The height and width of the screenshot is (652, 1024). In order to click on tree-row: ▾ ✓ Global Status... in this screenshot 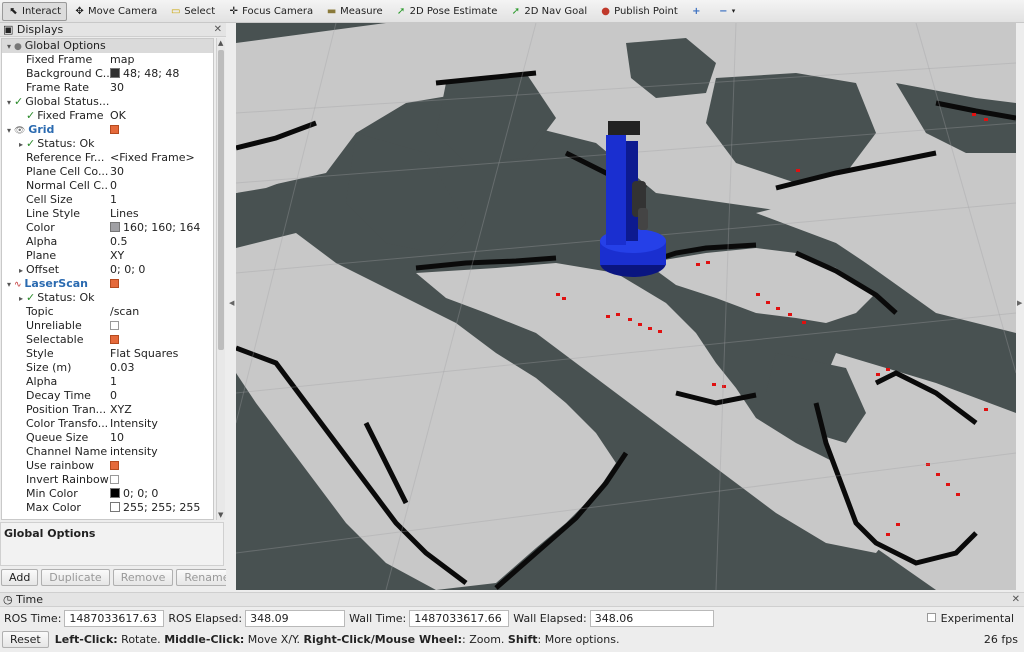, I will do `click(107, 102)`.